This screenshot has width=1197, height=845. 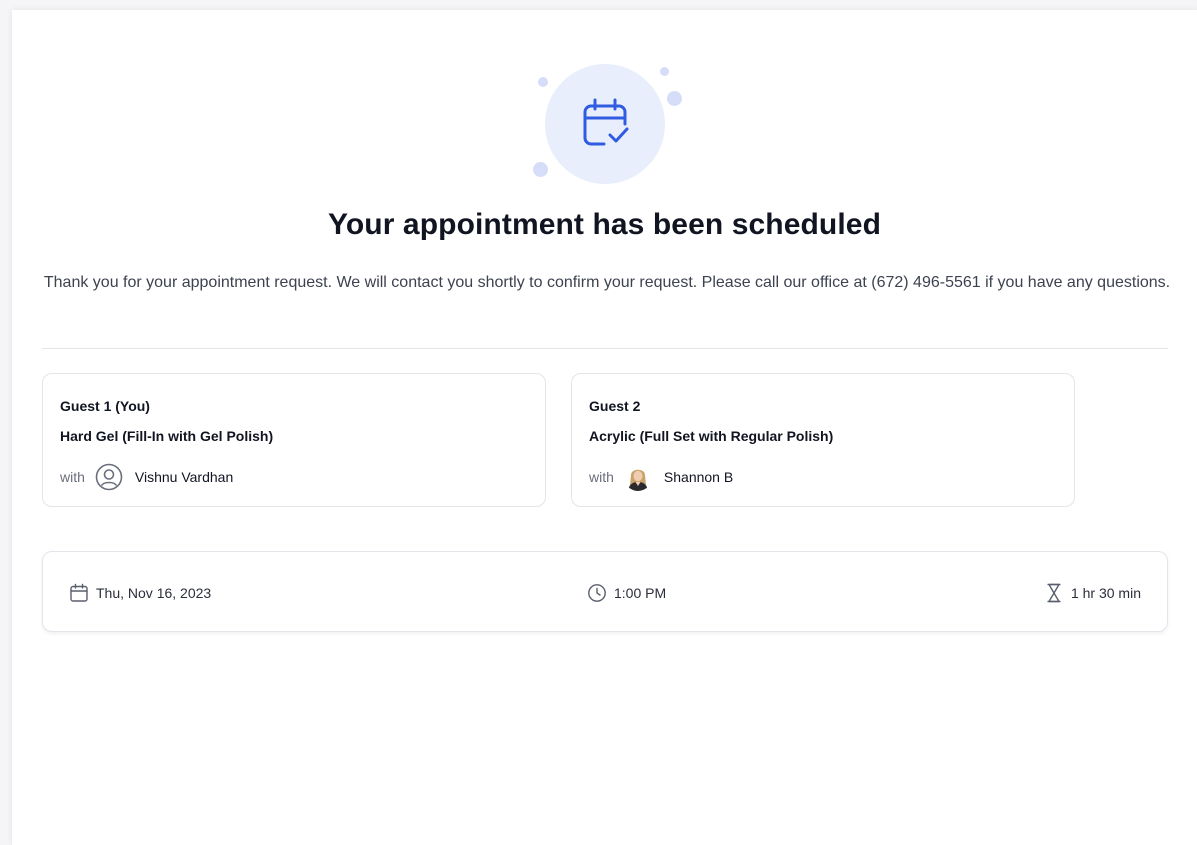 What do you see at coordinates (661, 477) in the screenshot?
I see `guest-staff-row: with Shannon B` at bounding box center [661, 477].